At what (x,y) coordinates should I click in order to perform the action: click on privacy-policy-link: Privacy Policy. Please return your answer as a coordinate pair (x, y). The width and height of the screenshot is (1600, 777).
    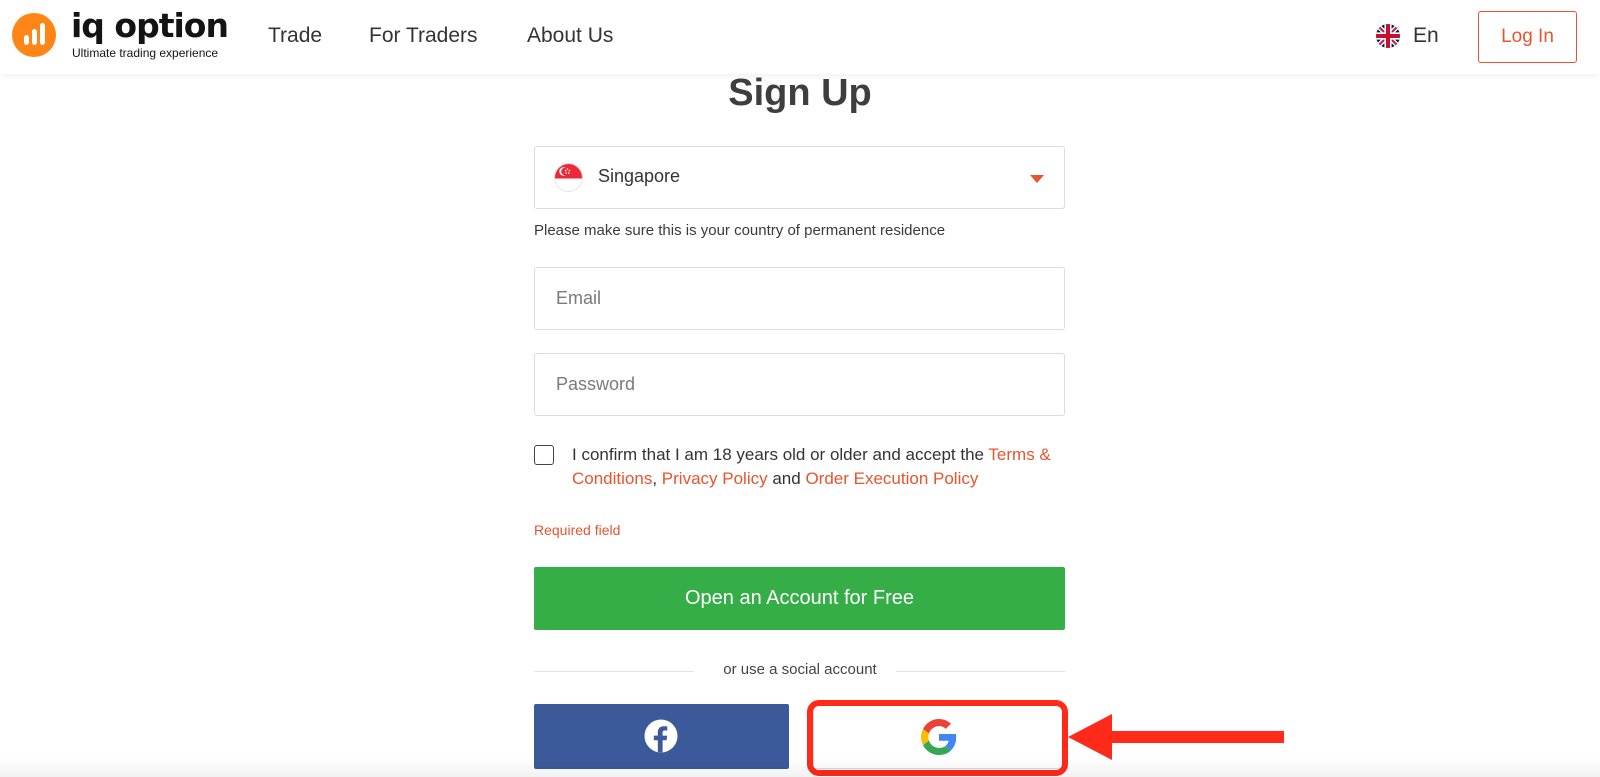
    Looking at the image, I should click on (715, 478).